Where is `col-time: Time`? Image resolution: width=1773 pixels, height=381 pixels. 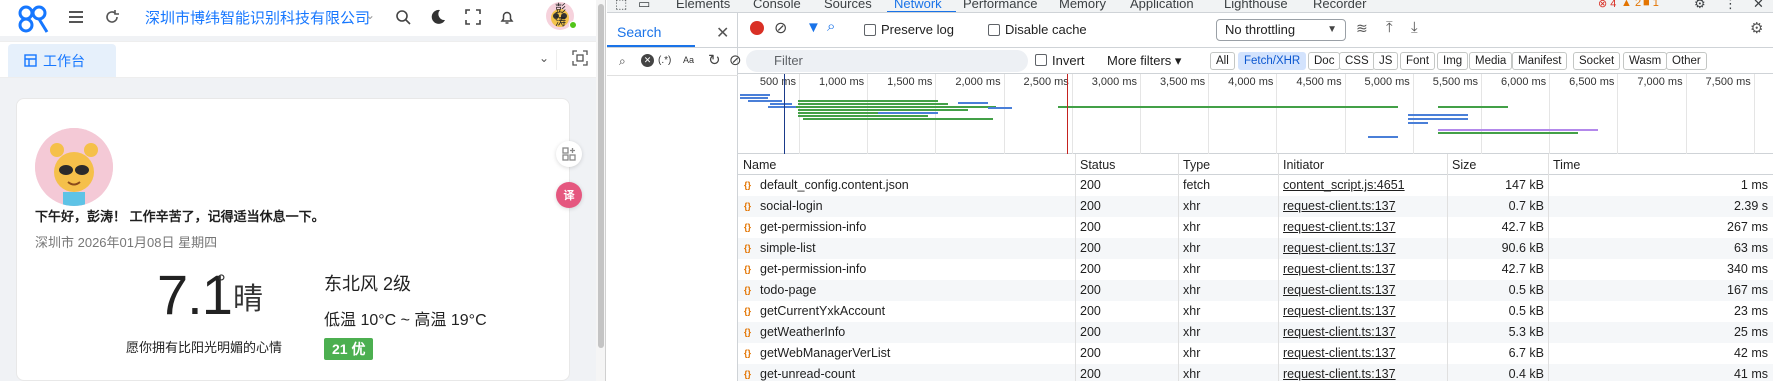 col-time: Time is located at coordinates (1566, 165).